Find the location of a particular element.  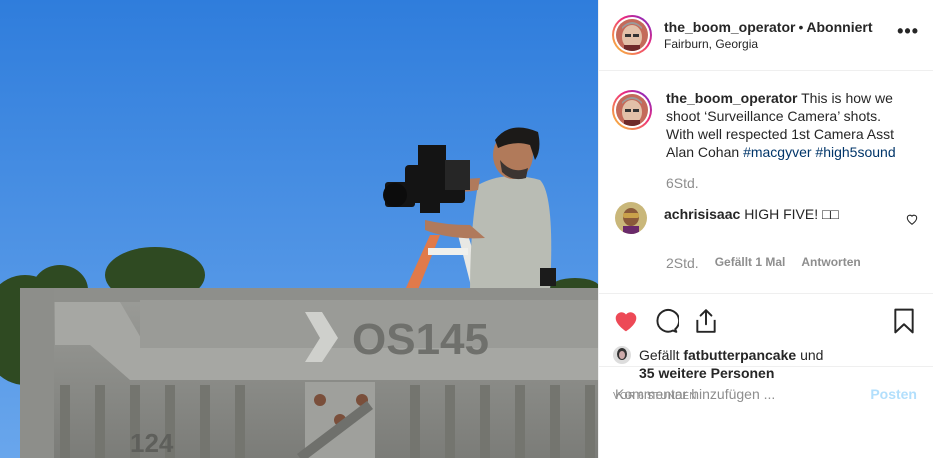

hashtag-macgyver: #macgyver is located at coordinates (777, 152).